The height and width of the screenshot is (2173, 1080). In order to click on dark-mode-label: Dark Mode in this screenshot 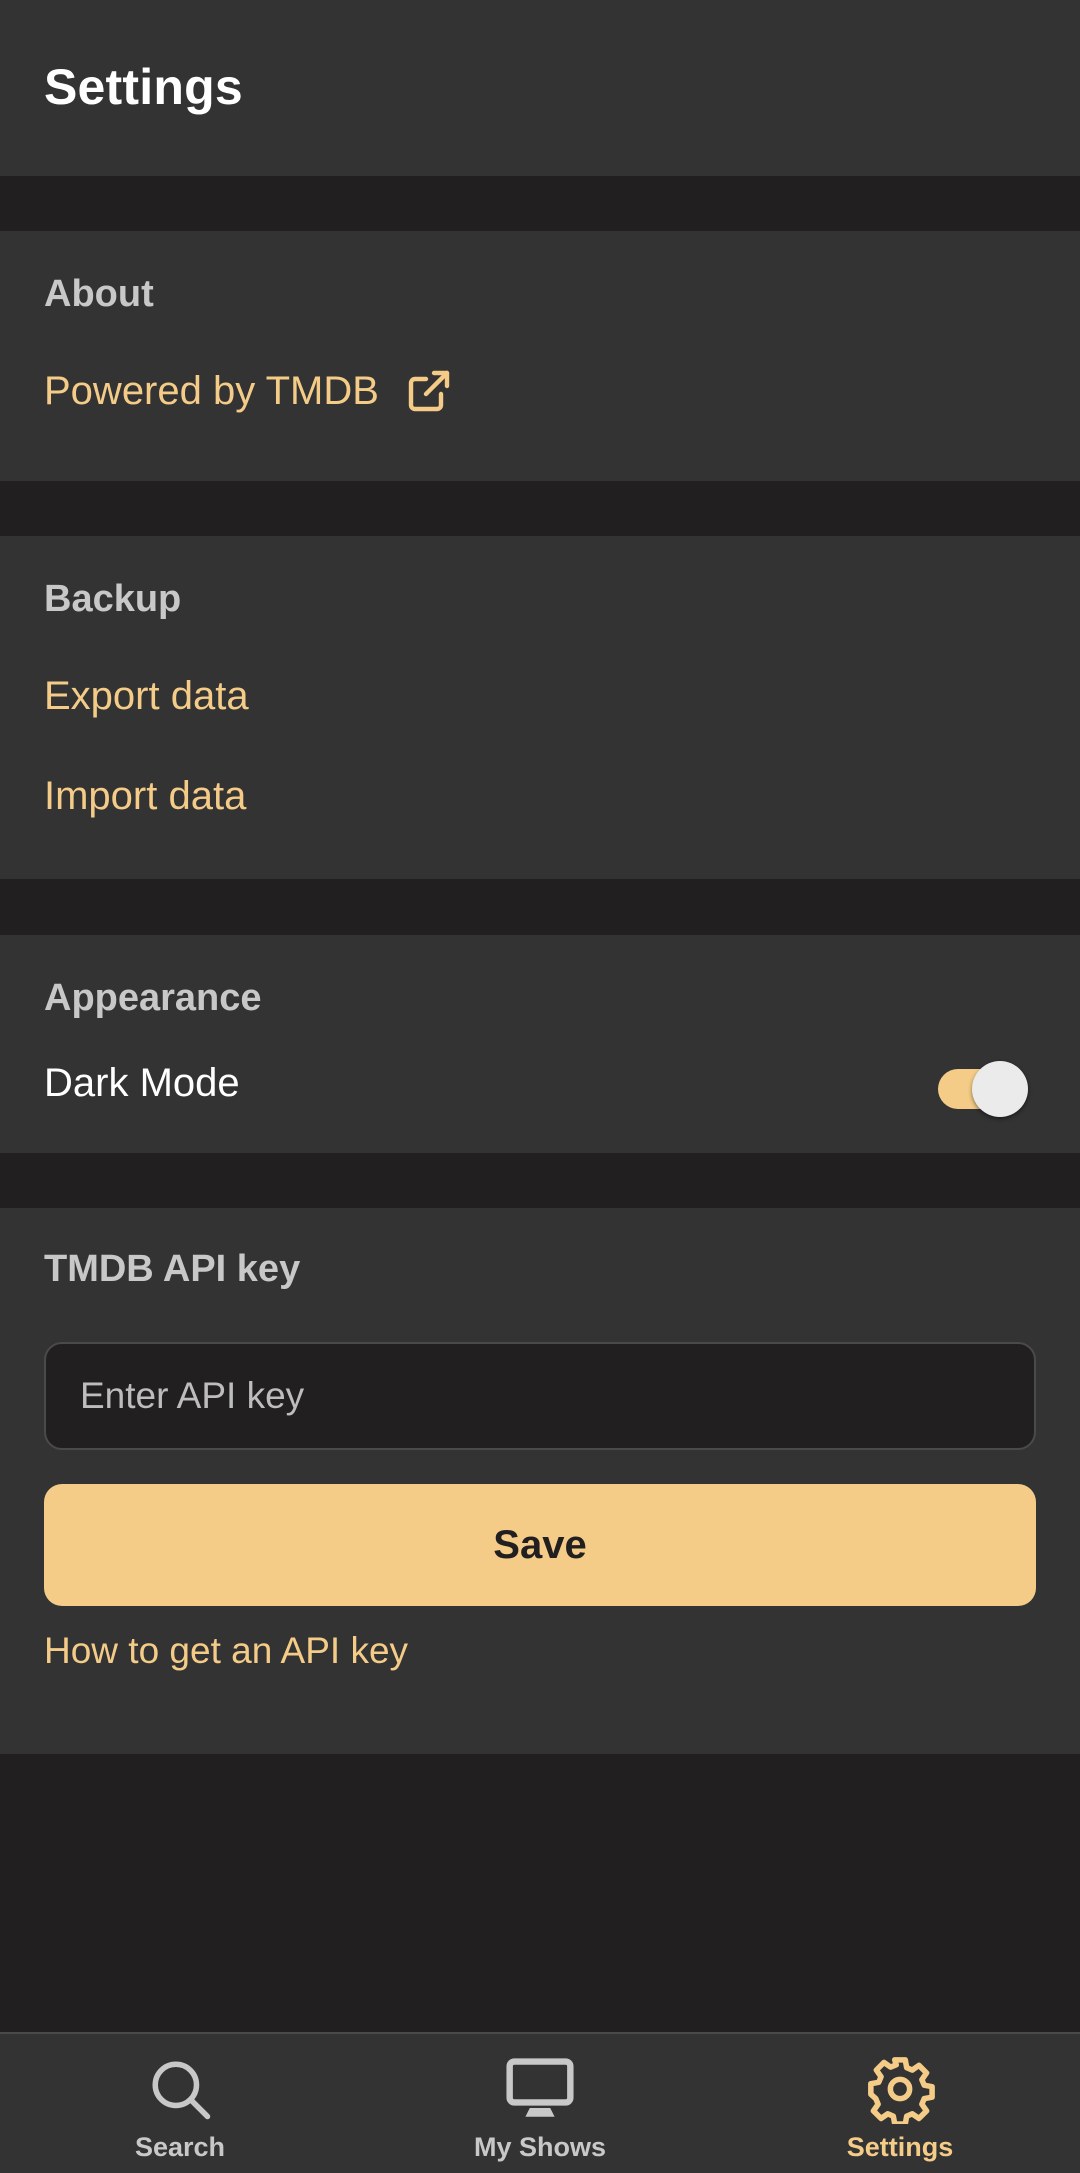, I will do `click(142, 1083)`.